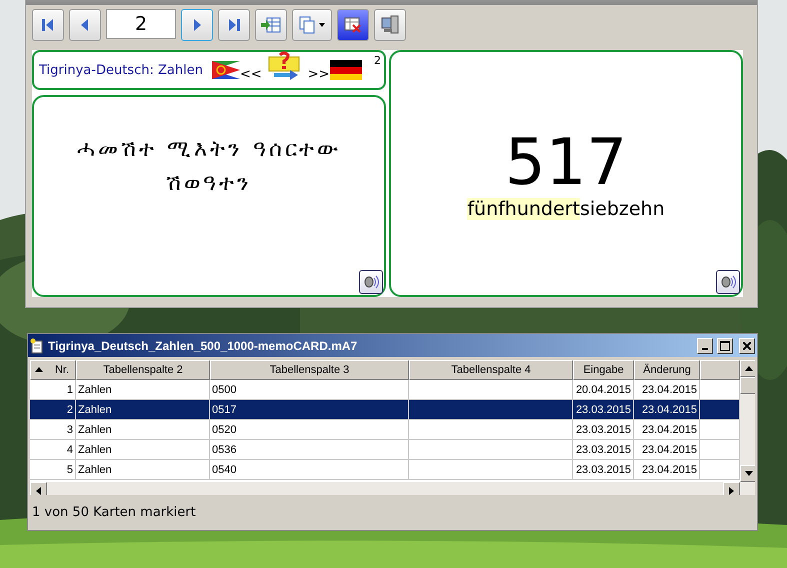 This screenshot has width=787, height=568. I want to click on minimize-icon, so click(705, 349).